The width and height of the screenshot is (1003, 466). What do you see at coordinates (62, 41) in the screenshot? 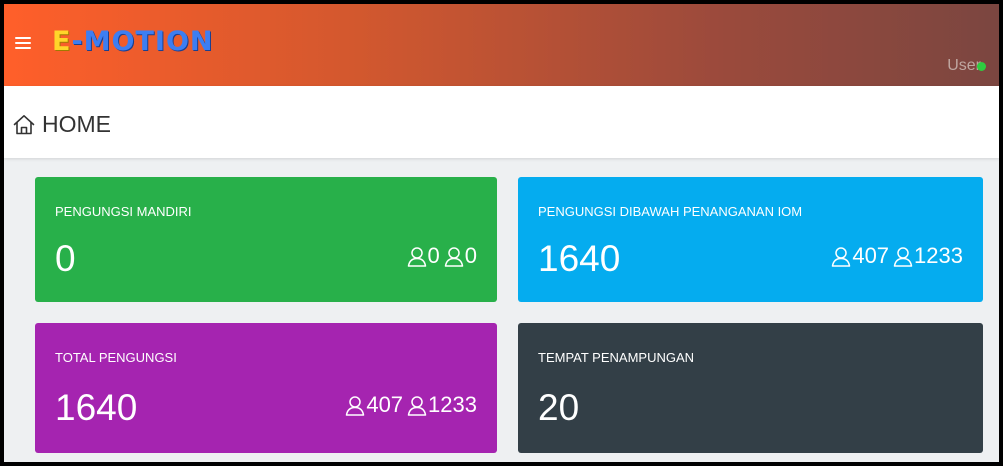
I see `logo-letter-e: E` at bounding box center [62, 41].